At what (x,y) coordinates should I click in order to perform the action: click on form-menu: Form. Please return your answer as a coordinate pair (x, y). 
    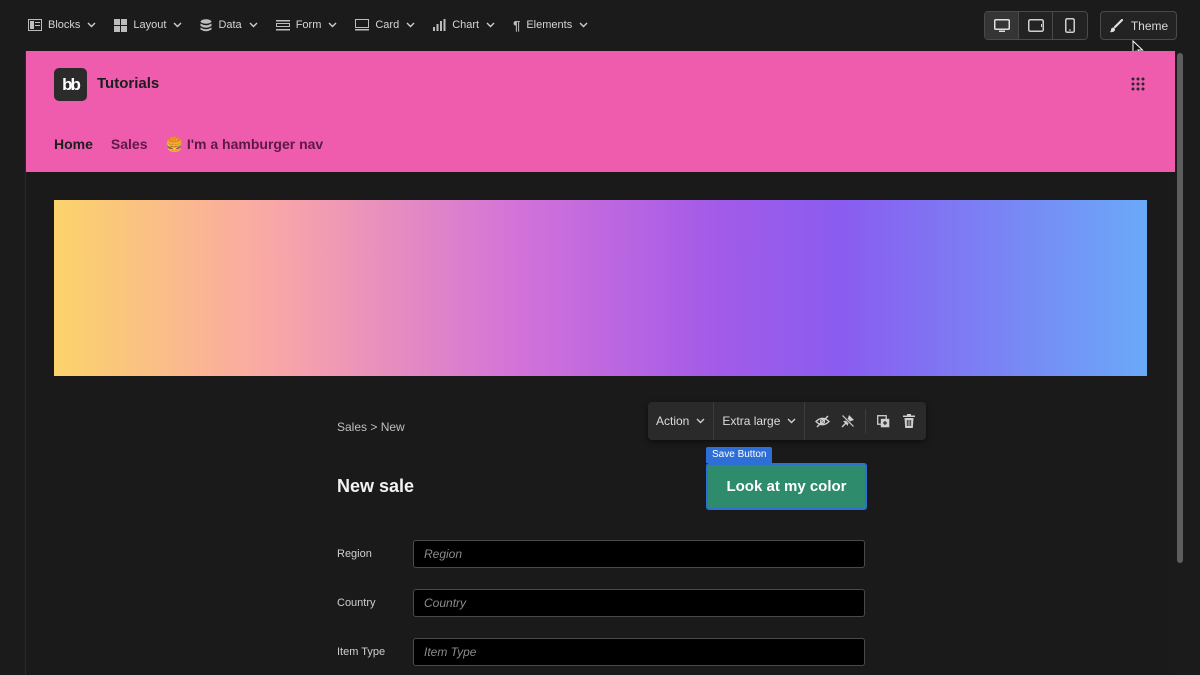
    Looking at the image, I should click on (306, 25).